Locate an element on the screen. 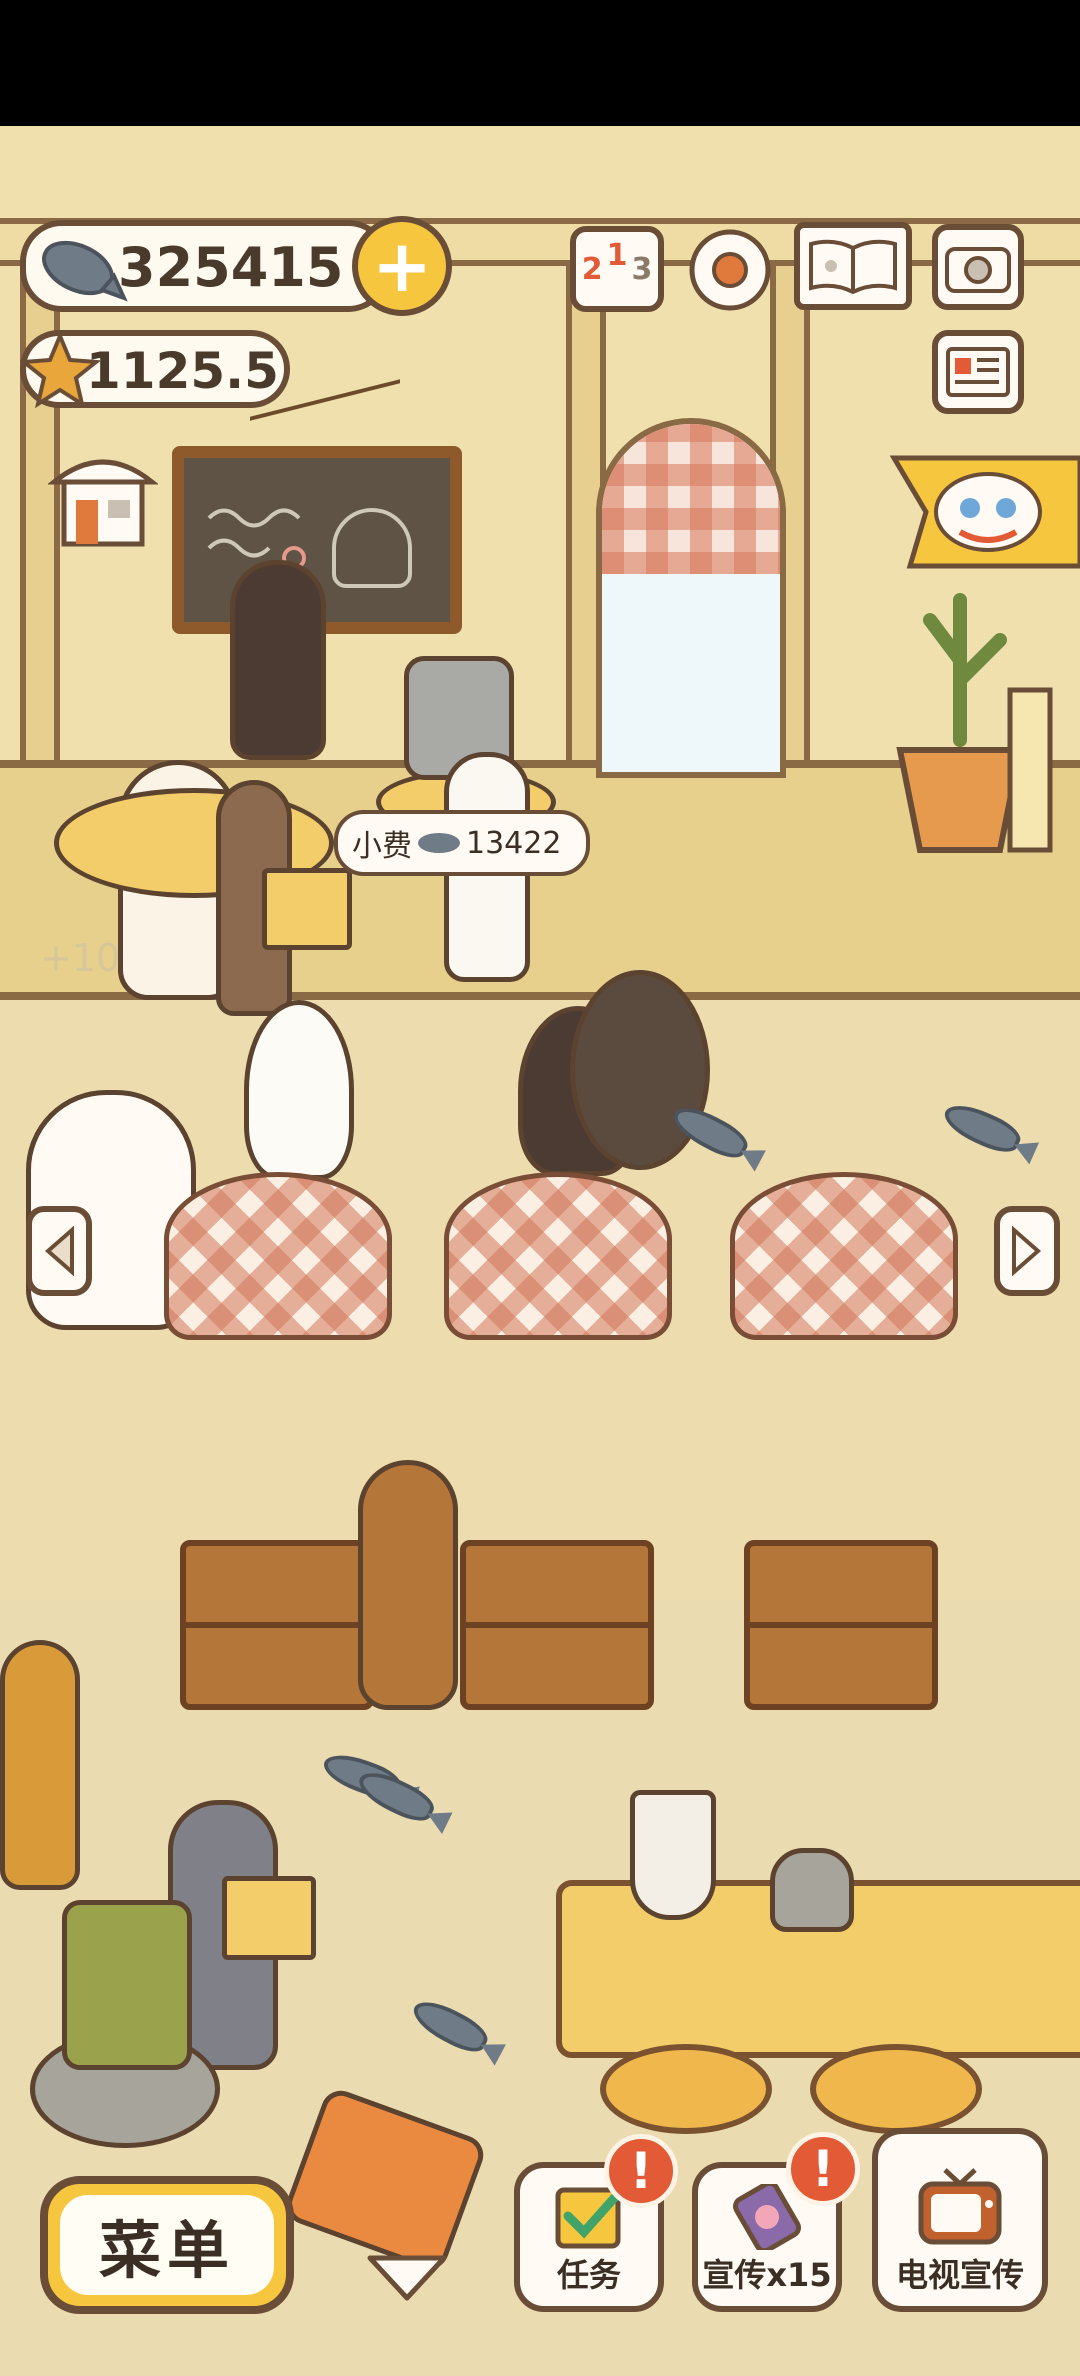 The width and height of the screenshot is (1080, 2376). hedgehog-customer is located at coordinates (640, 1070).